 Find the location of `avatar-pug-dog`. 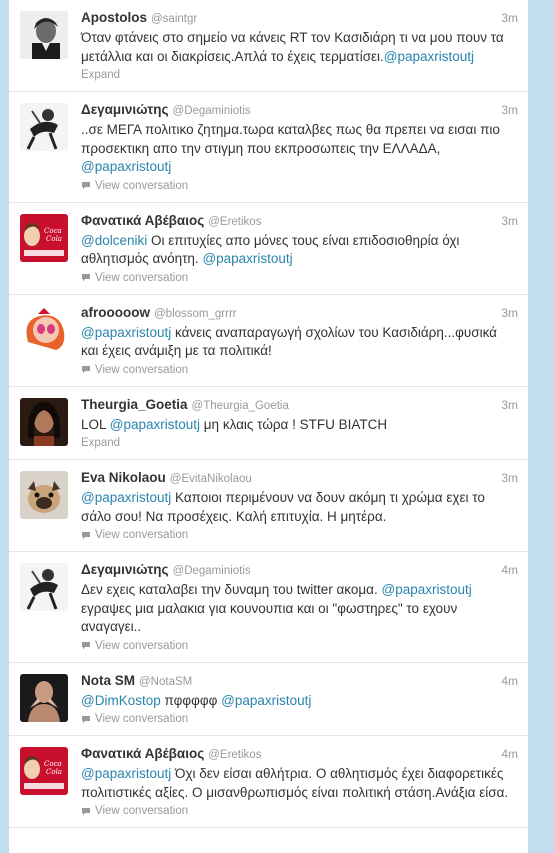

avatar-pug-dog is located at coordinates (44, 495).